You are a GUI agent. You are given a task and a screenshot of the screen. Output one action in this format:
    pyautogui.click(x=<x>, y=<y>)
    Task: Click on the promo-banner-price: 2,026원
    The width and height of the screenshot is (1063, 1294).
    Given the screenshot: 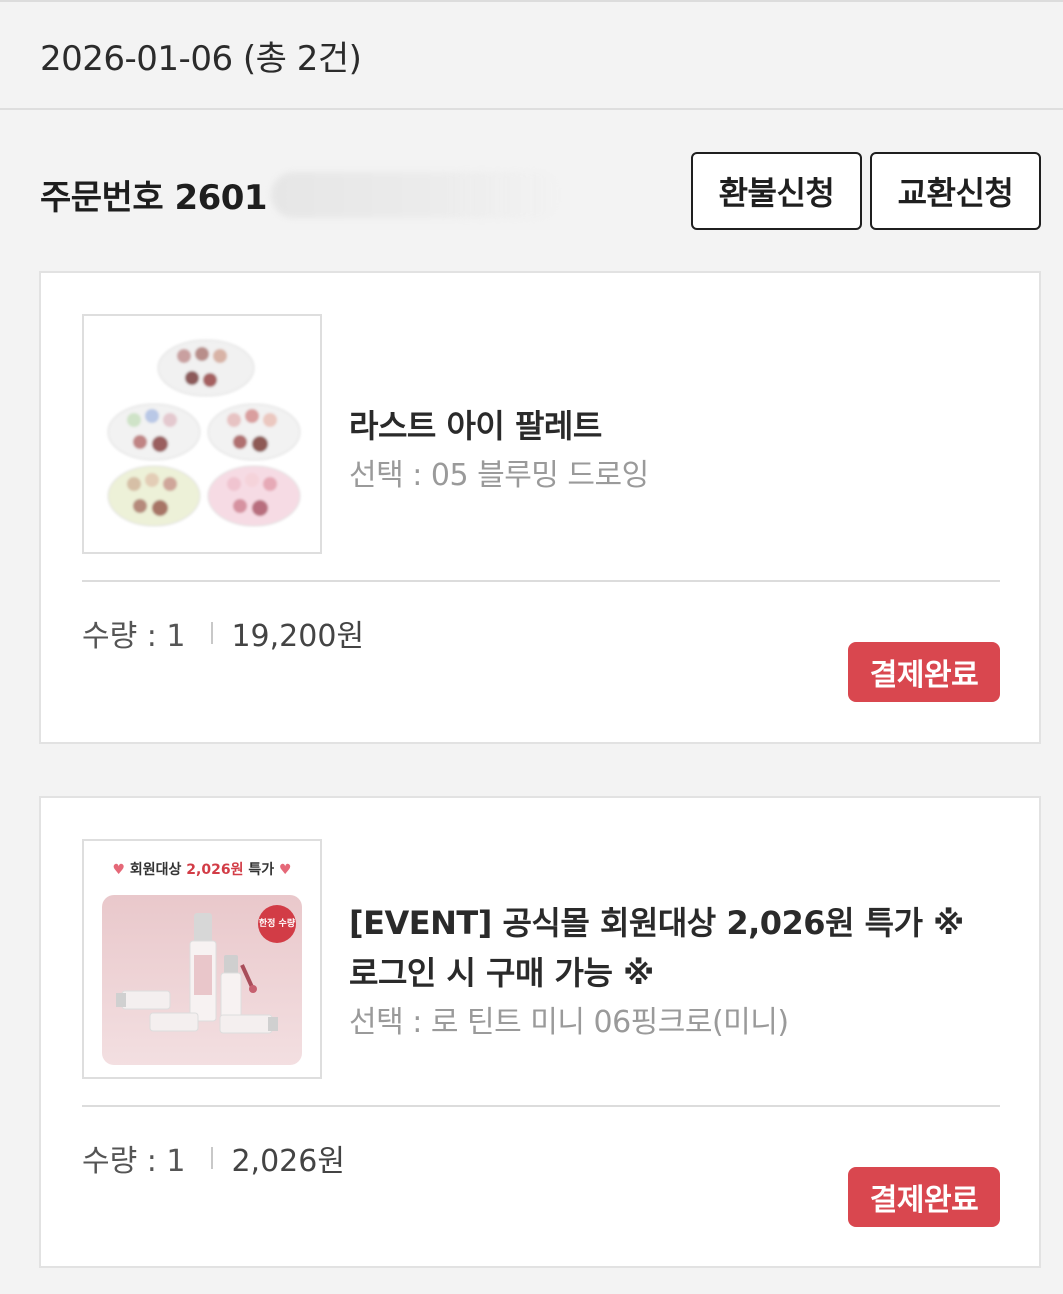 What is the action you would take?
    pyautogui.click(x=215, y=870)
    